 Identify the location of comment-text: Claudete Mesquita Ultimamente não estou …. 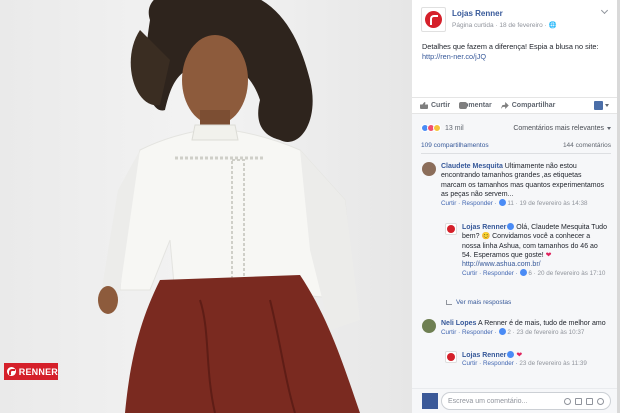
(523, 180).